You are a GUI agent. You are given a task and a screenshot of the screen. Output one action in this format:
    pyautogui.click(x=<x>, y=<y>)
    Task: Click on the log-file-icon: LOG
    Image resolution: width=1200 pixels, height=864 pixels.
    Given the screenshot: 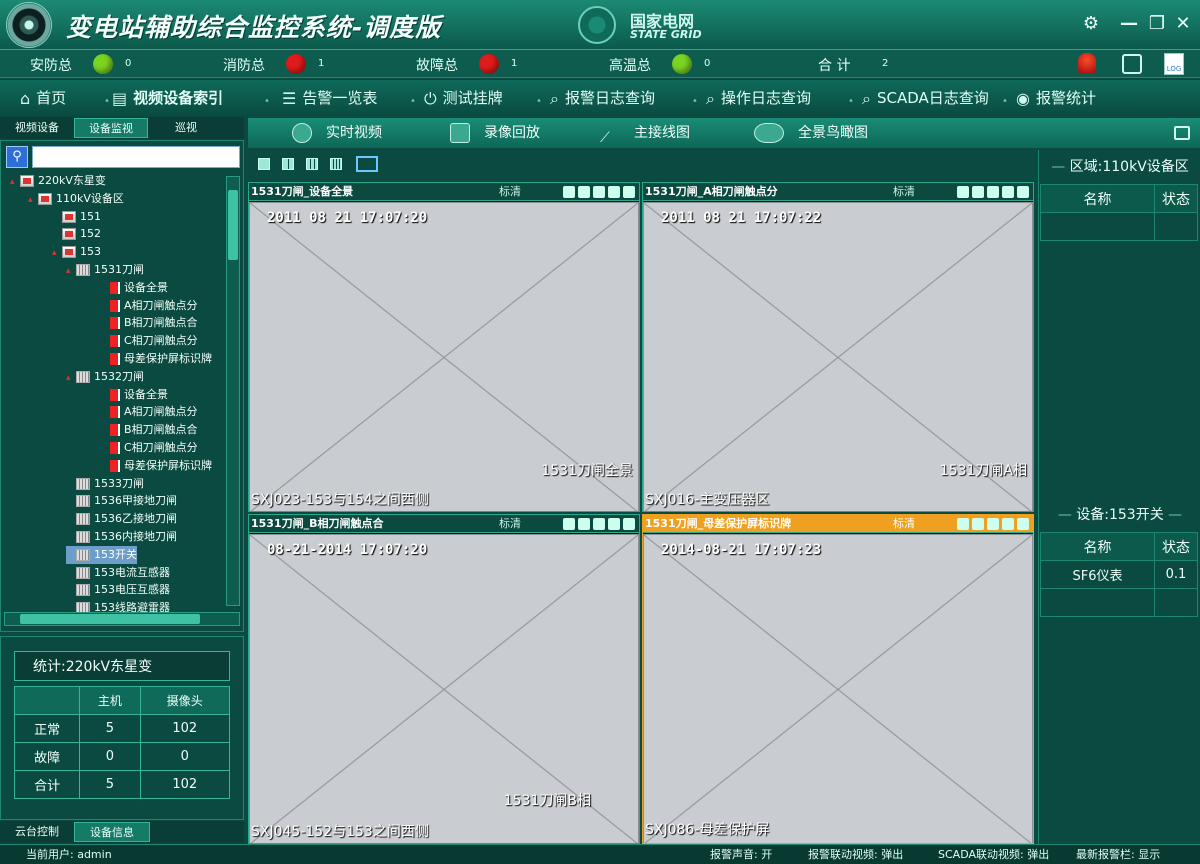 What is the action you would take?
    pyautogui.click(x=1174, y=64)
    